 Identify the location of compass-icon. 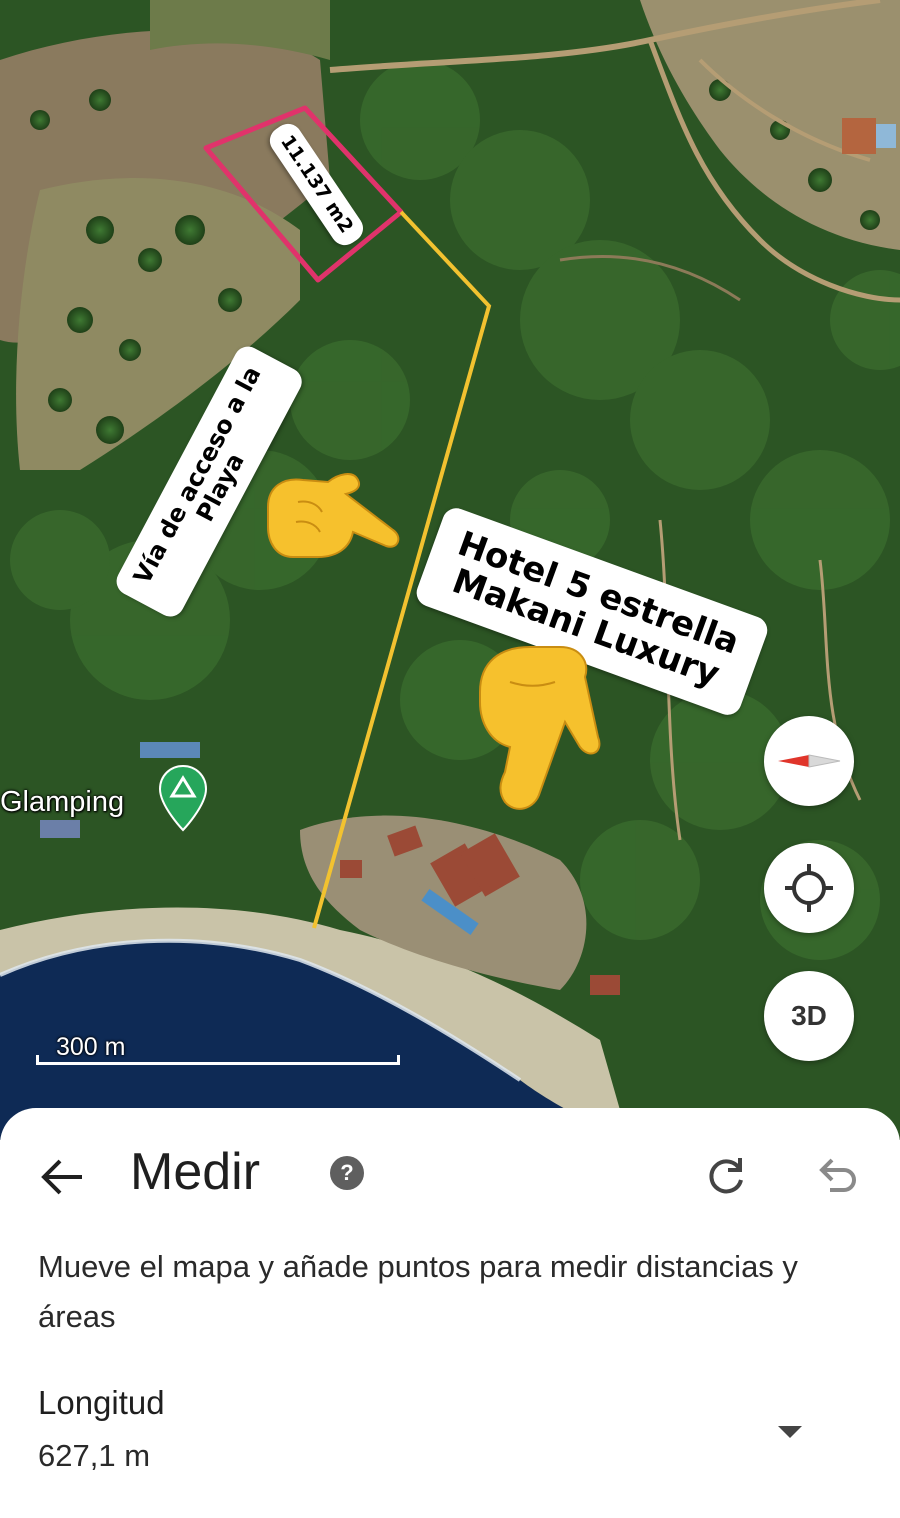
(809, 761).